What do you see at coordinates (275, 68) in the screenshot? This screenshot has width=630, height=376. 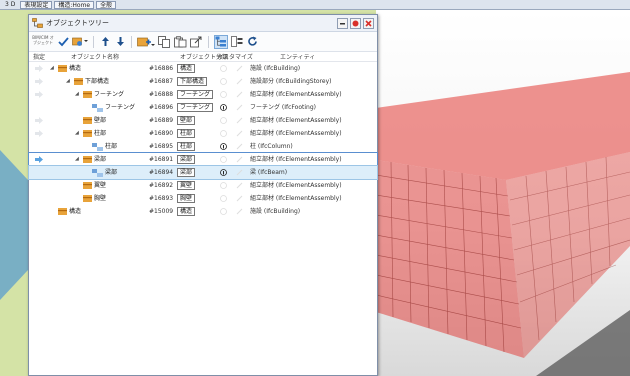 I see `entity-text: 施設 (IfcBuilding)` at bounding box center [275, 68].